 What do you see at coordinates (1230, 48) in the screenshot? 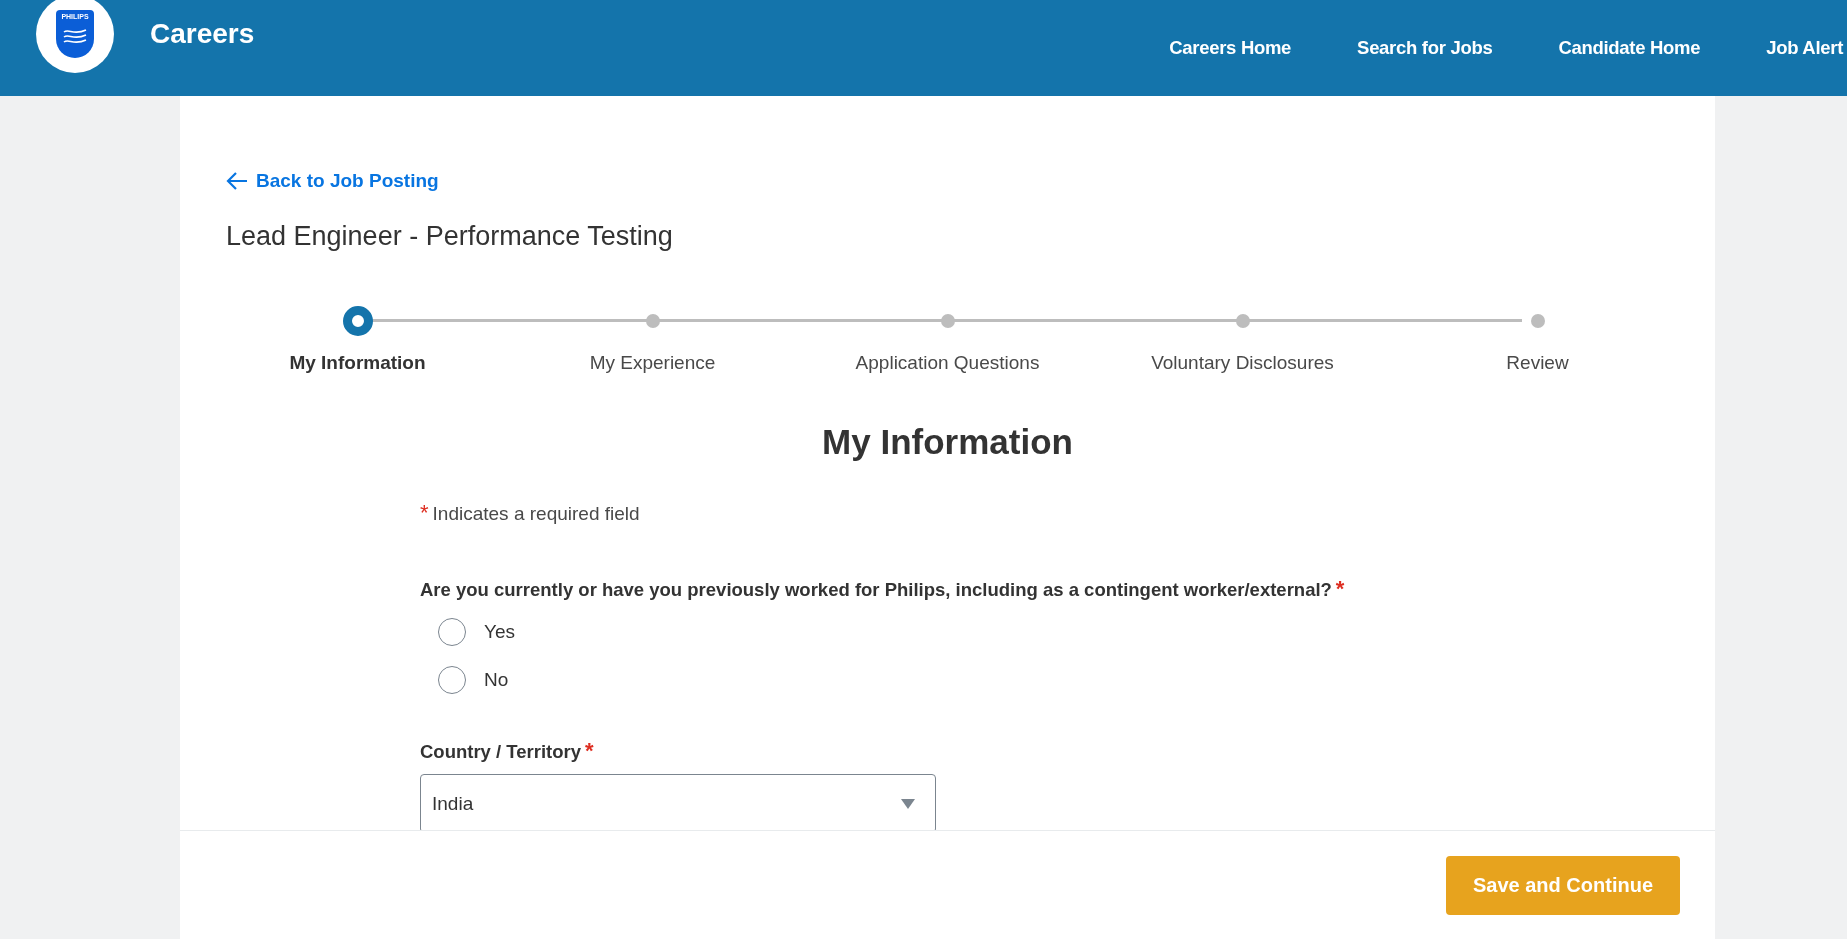
I see `nav-link: Careers Home` at bounding box center [1230, 48].